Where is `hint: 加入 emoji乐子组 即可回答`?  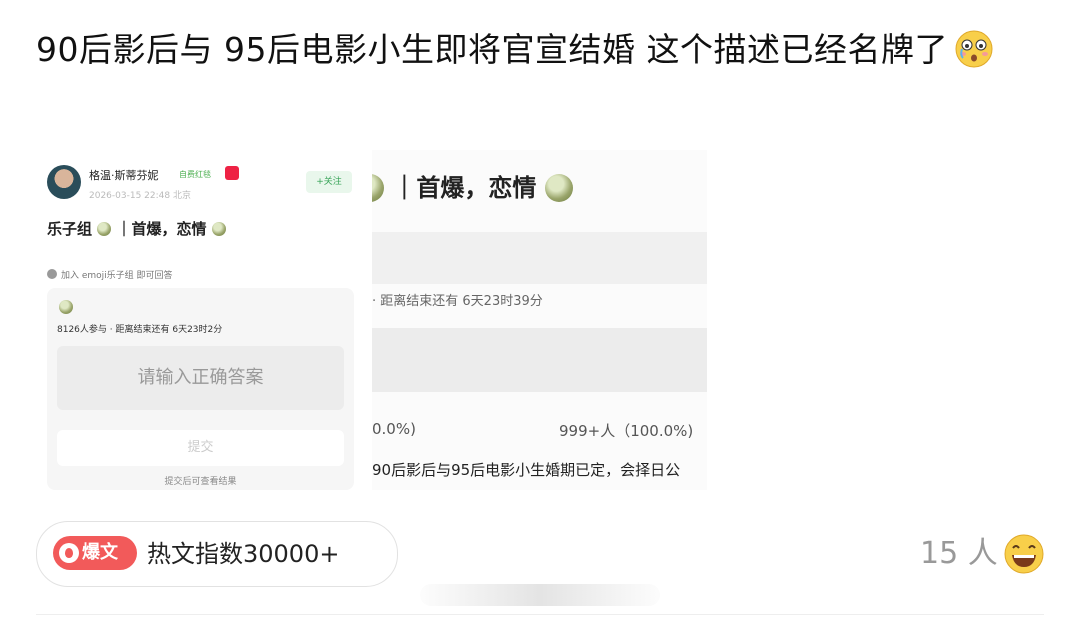
hint: 加入 emoji乐子组 即可回答 is located at coordinates (110, 274).